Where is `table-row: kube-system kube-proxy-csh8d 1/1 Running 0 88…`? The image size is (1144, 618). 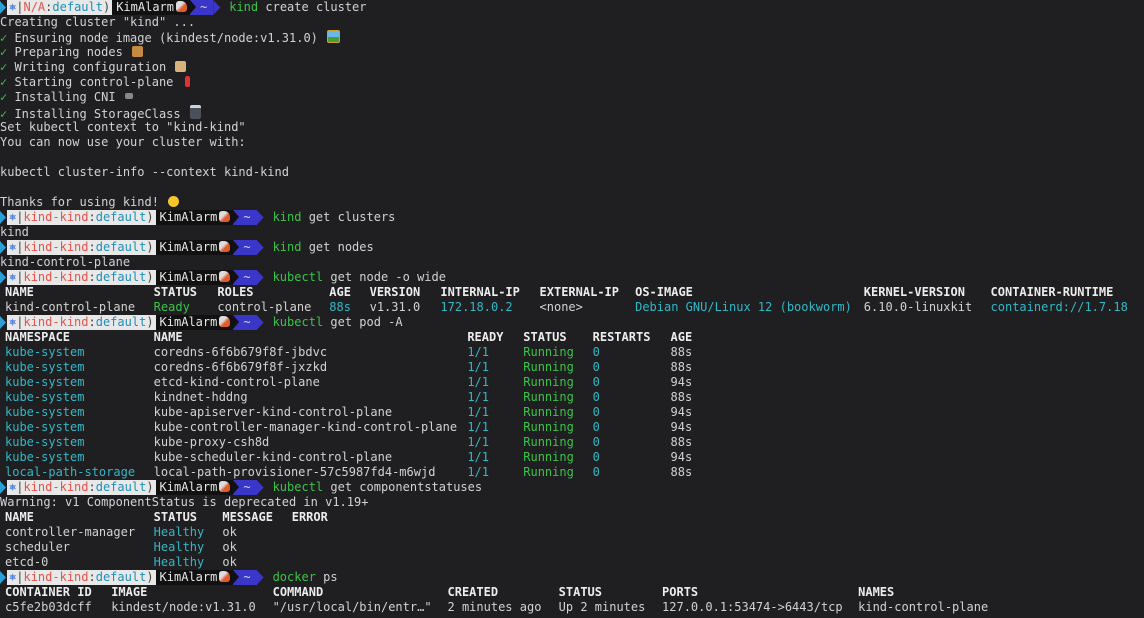 table-row: kube-system kube-proxy-csh8d 1/1 Running 0 88… is located at coordinates (572, 442).